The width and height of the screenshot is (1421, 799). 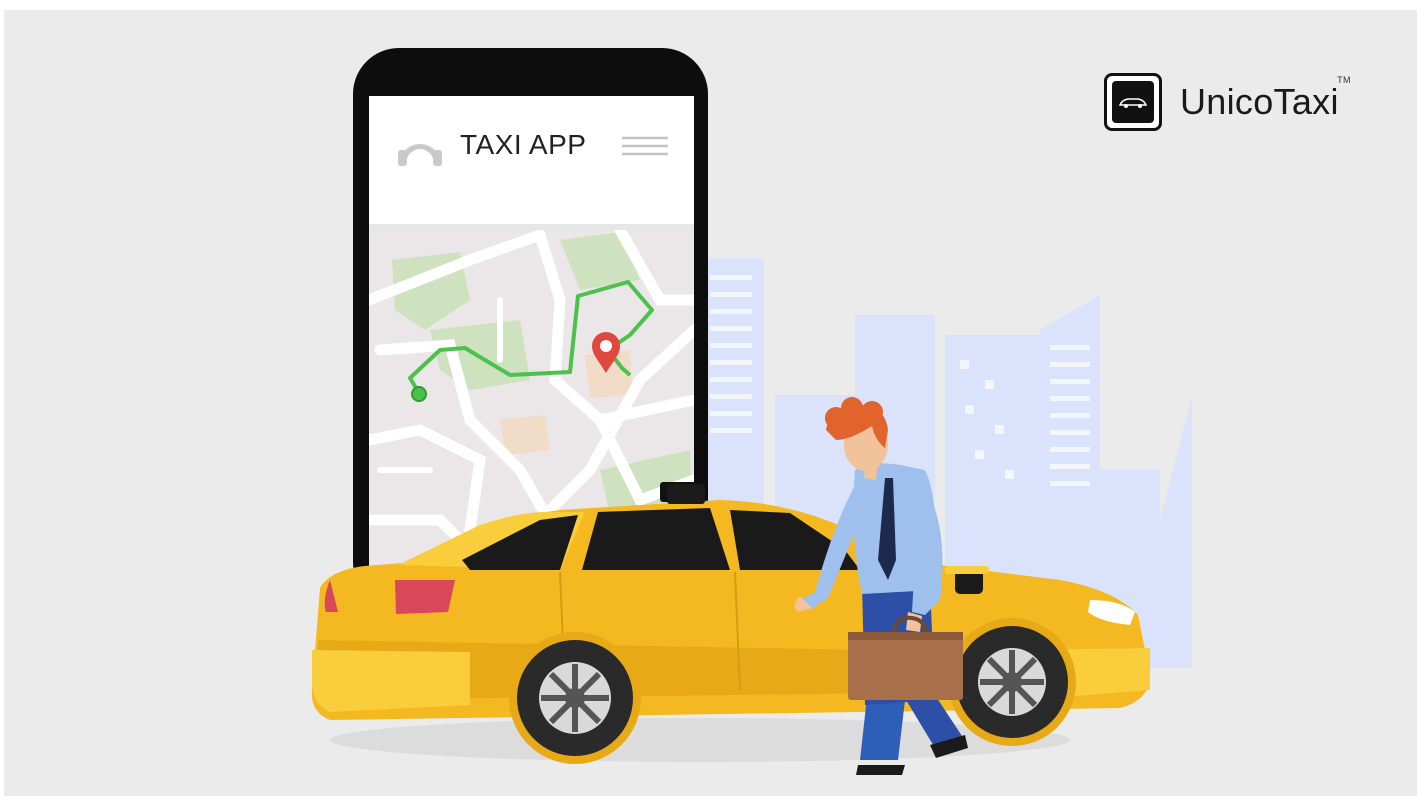 I want to click on brand-emblem, so click(x=1133, y=102).